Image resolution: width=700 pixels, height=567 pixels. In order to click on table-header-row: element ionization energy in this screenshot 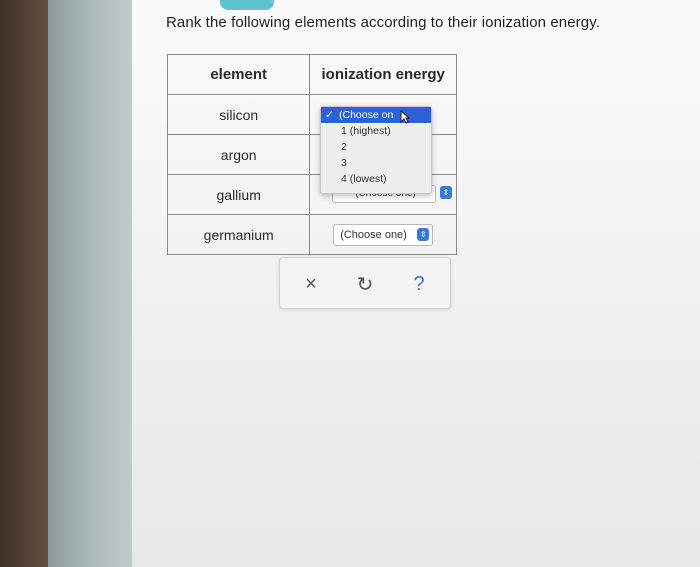, I will do `click(311, 74)`.